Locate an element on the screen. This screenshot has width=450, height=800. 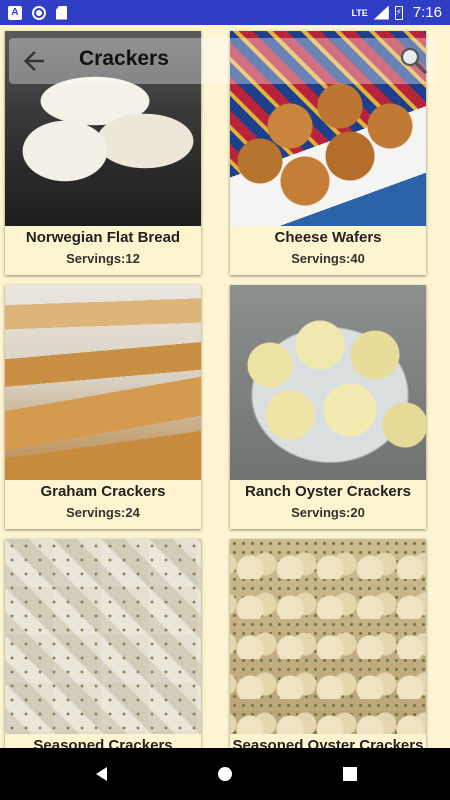
recipe-servings: Servings:24 is located at coordinates (103, 512).